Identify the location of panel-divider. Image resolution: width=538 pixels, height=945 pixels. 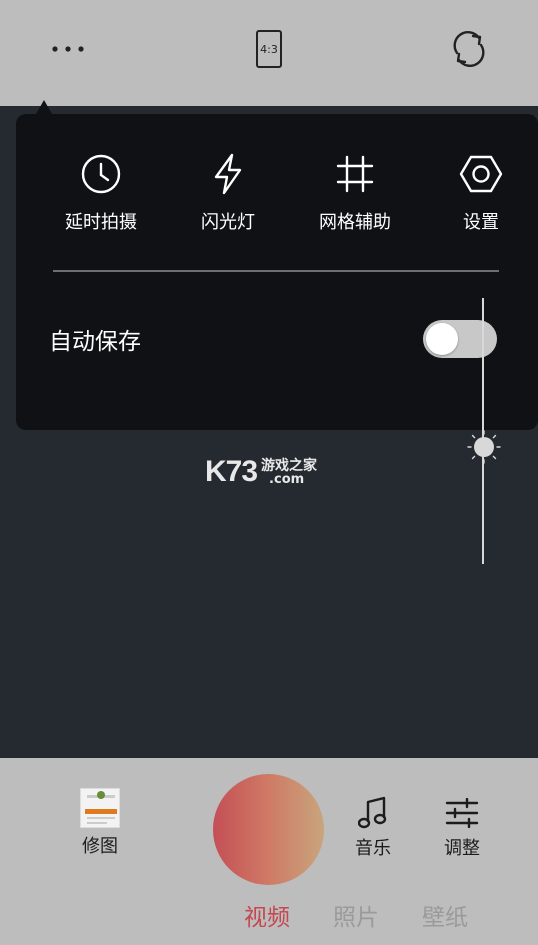
(276, 271).